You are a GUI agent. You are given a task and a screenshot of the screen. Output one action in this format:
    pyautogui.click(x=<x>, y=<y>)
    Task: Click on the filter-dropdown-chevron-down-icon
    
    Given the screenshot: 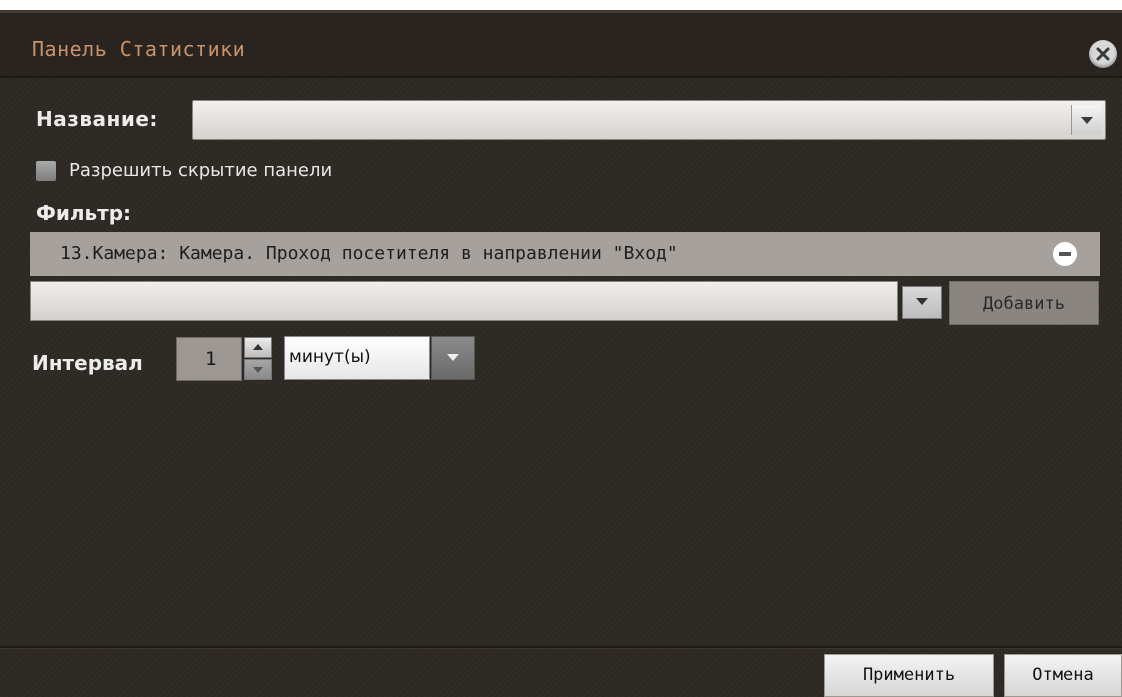 What is the action you would take?
    pyautogui.click(x=922, y=302)
    